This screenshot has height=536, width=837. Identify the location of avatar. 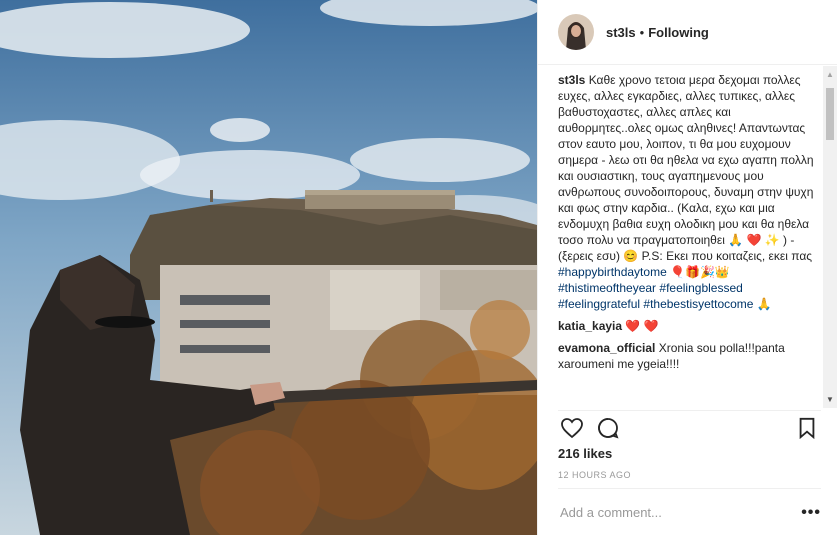
(576, 32).